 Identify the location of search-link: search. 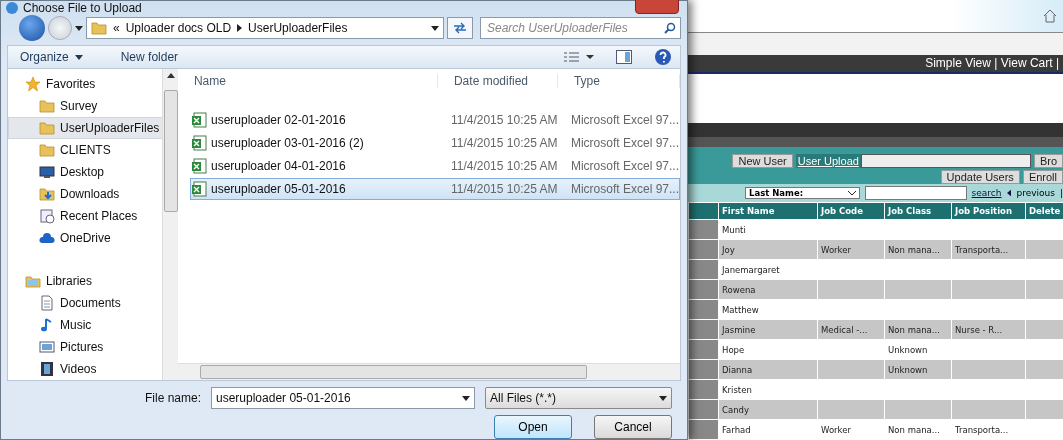
(986, 193).